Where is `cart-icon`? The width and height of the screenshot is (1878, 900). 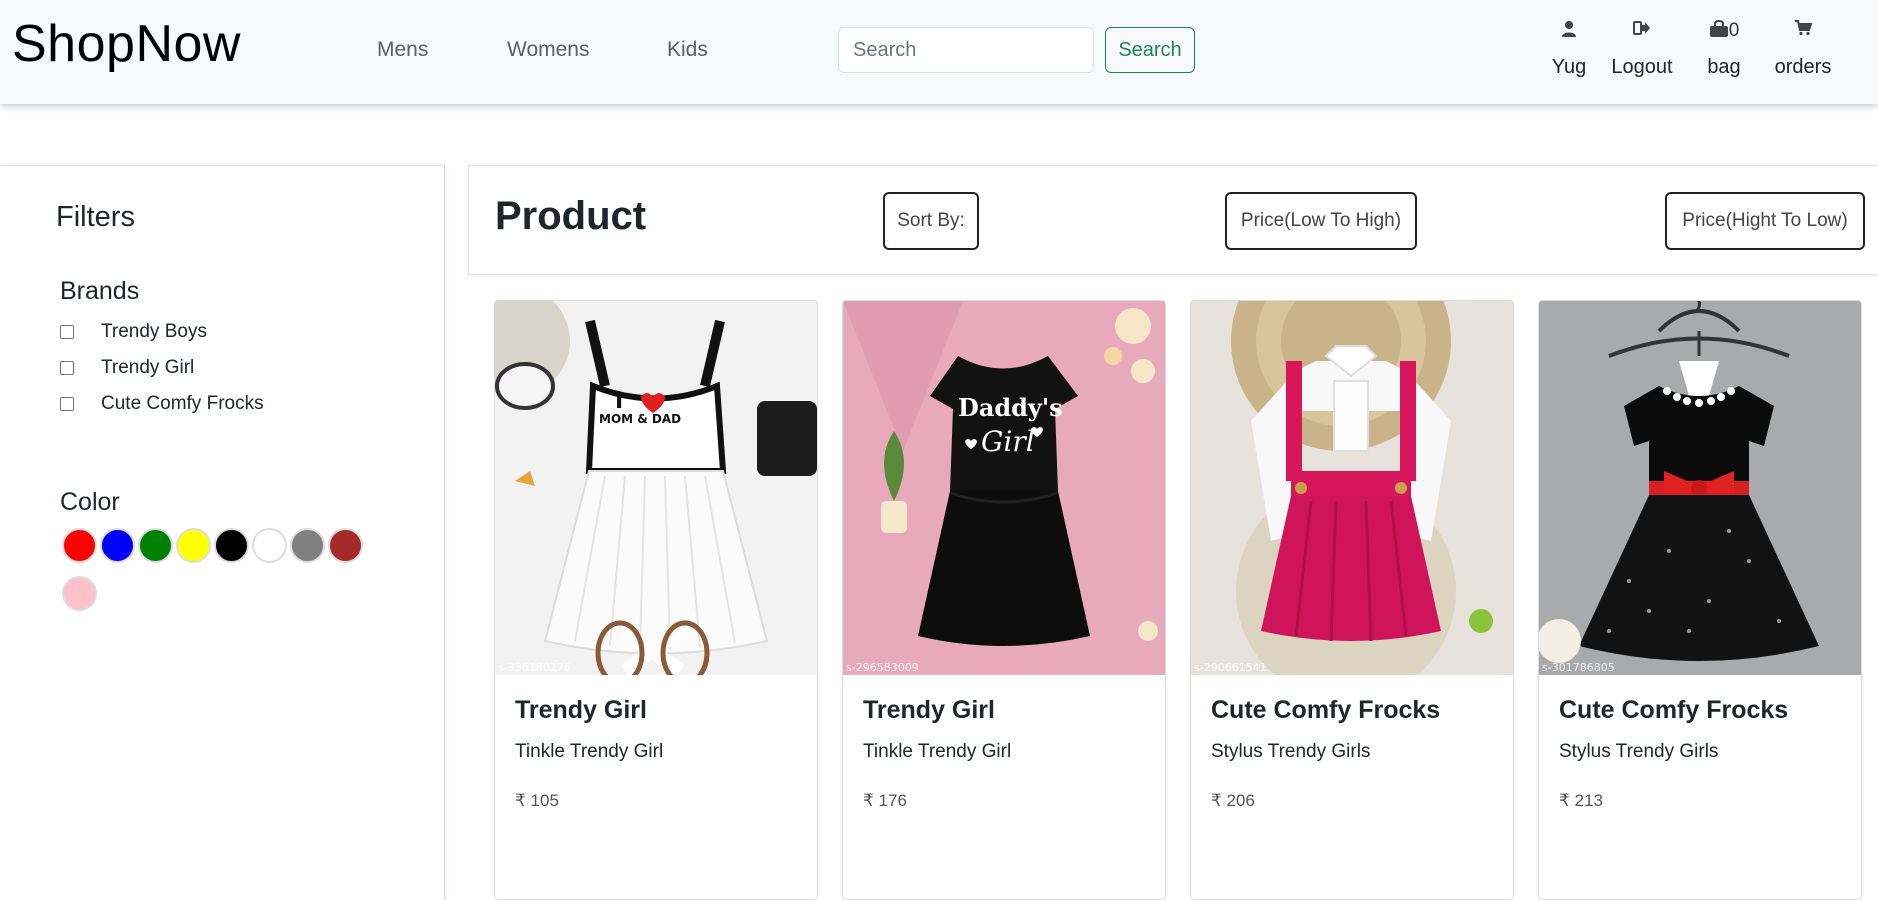
cart-icon is located at coordinates (1803, 32).